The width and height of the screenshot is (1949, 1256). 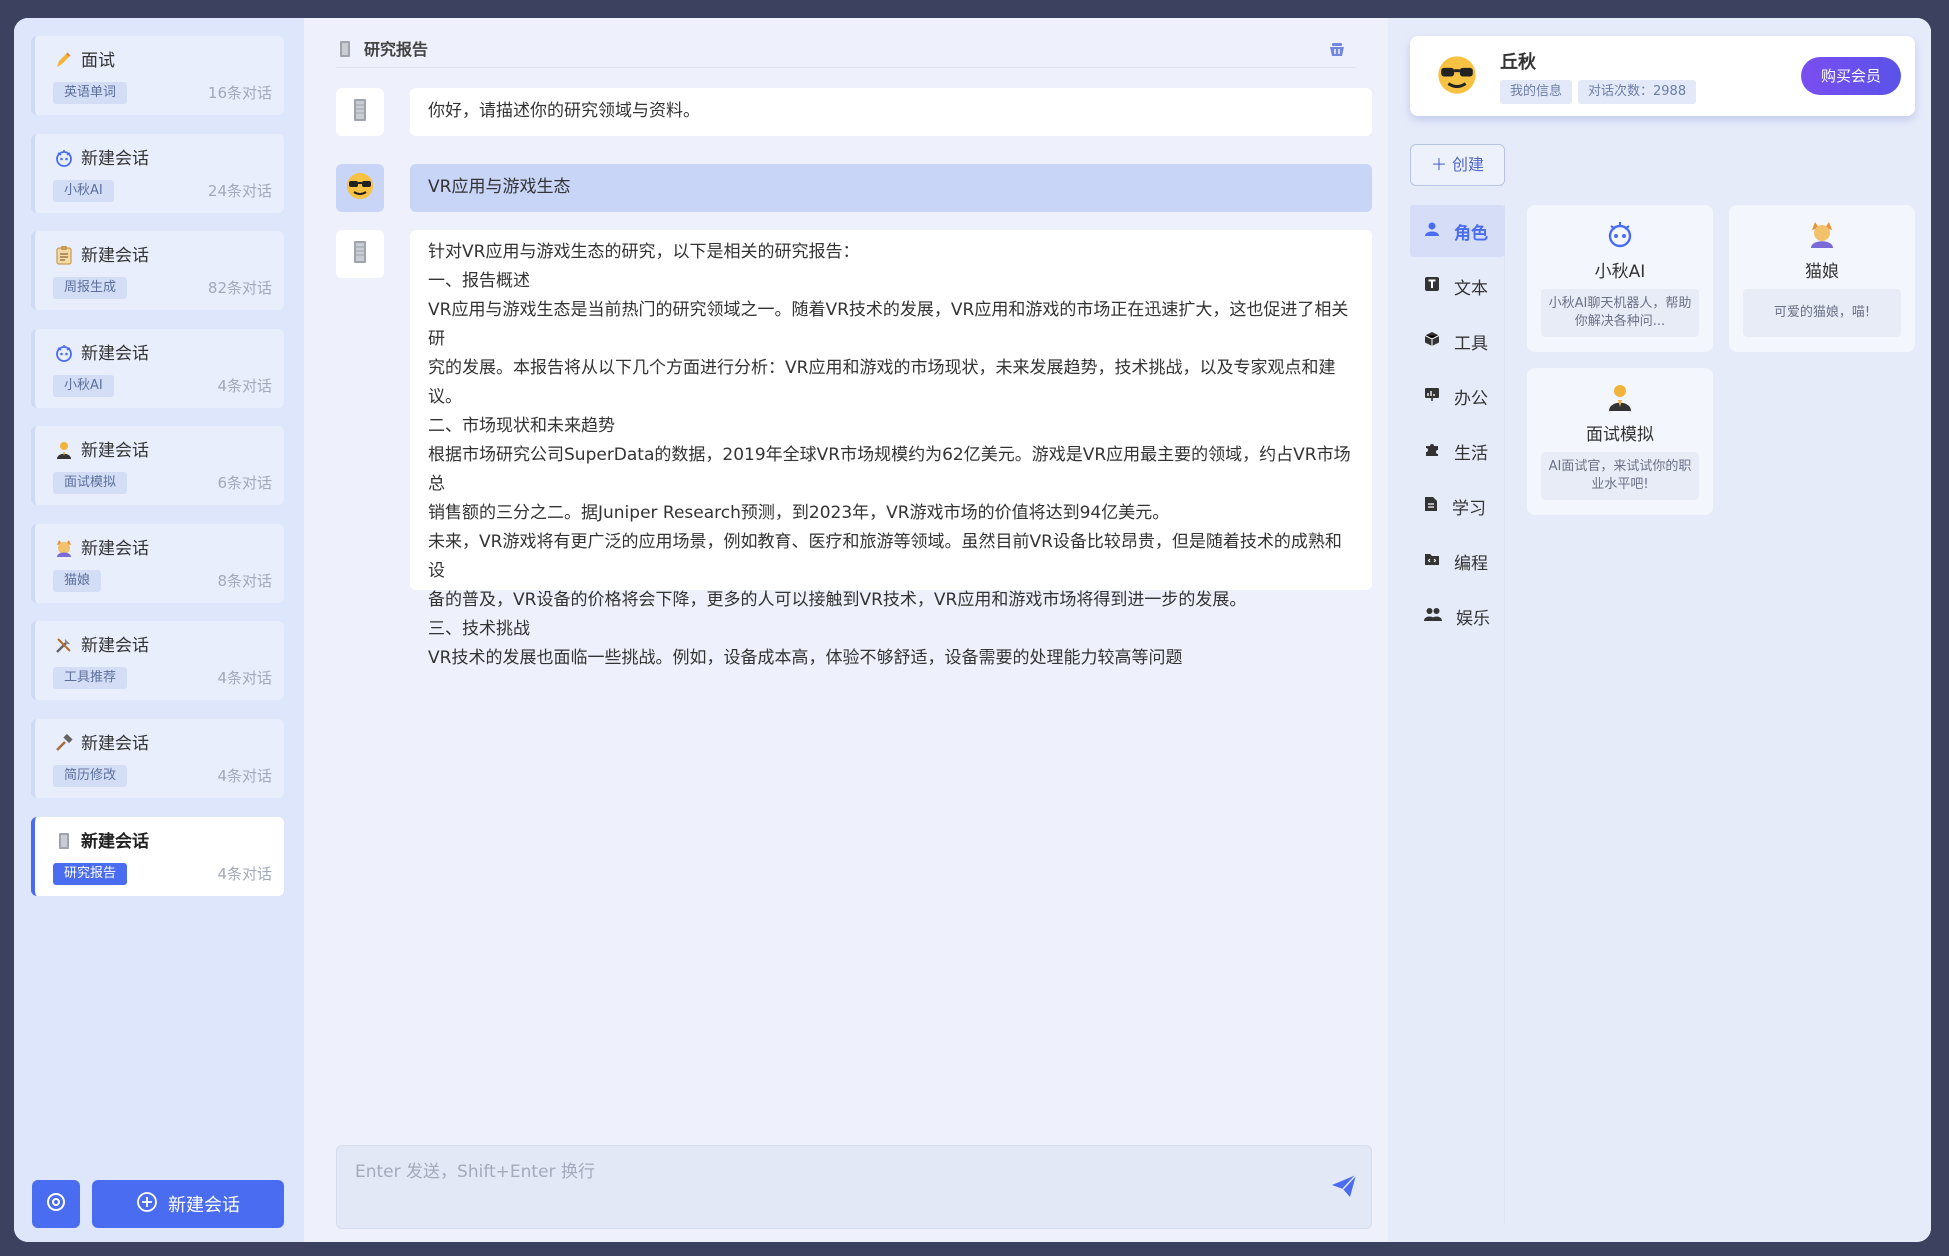 What do you see at coordinates (1431, 506) in the screenshot?
I see `document-icon` at bounding box center [1431, 506].